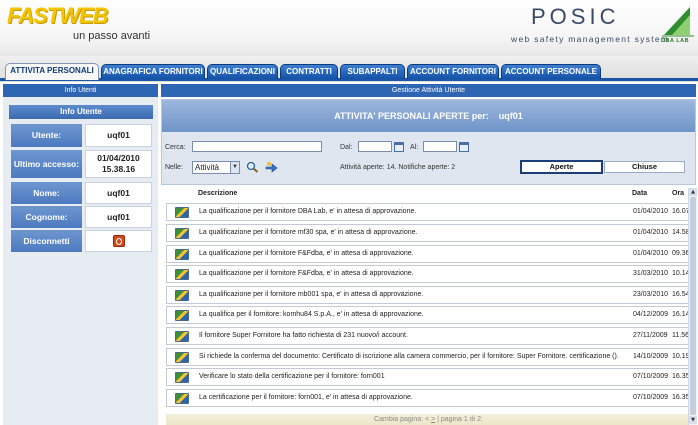 The image size is (698, 425). Describe the element at coordinates (46, 217) in the screenshot. I see `last-name-label: Cognome:` at that location.